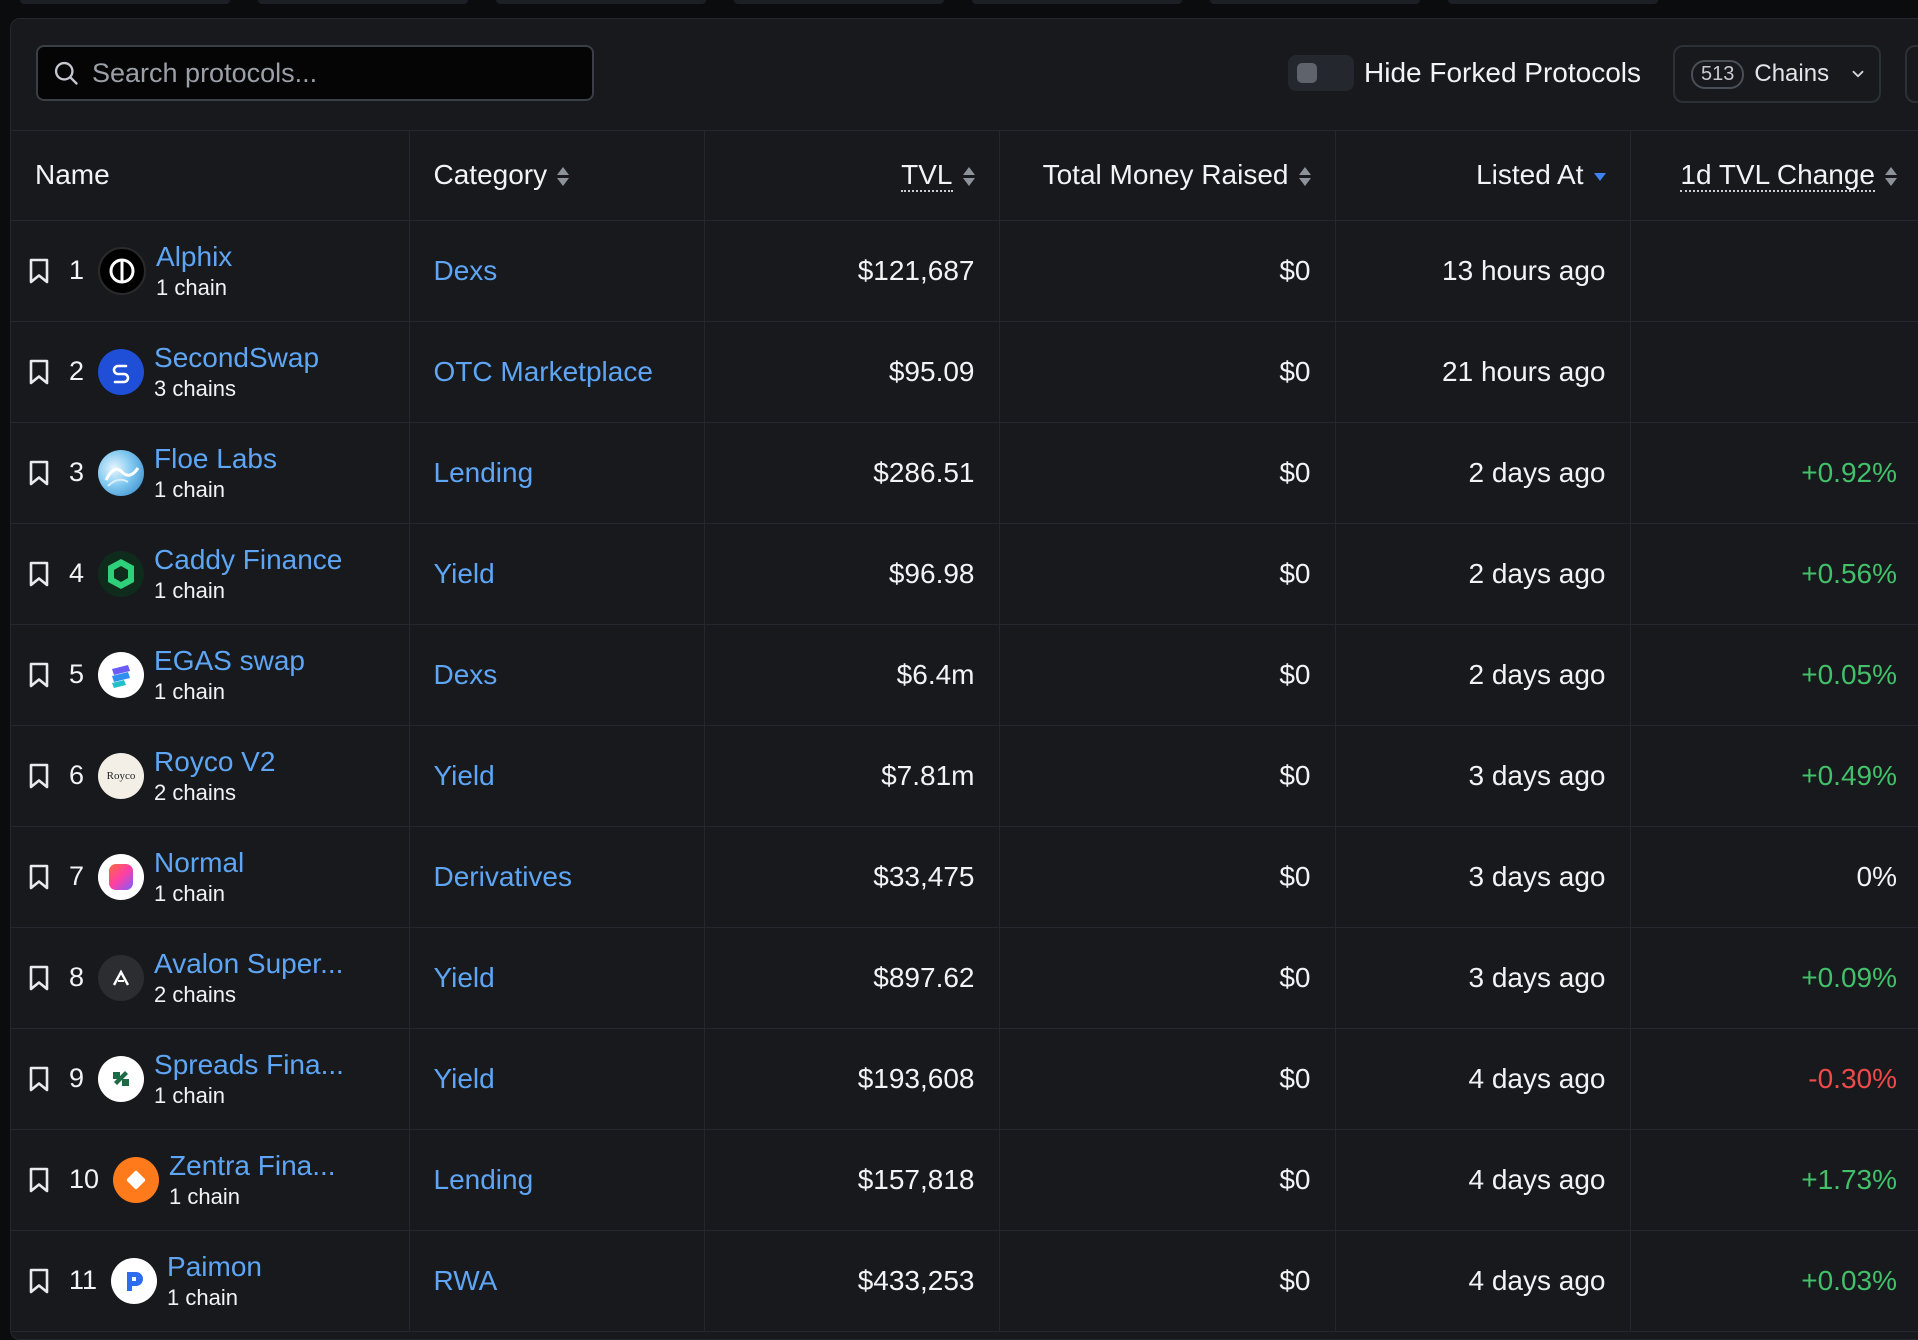  Describe the element at coordinates (1321, 73) in the screenshot. I see `hide-forked-toggle` at that location.